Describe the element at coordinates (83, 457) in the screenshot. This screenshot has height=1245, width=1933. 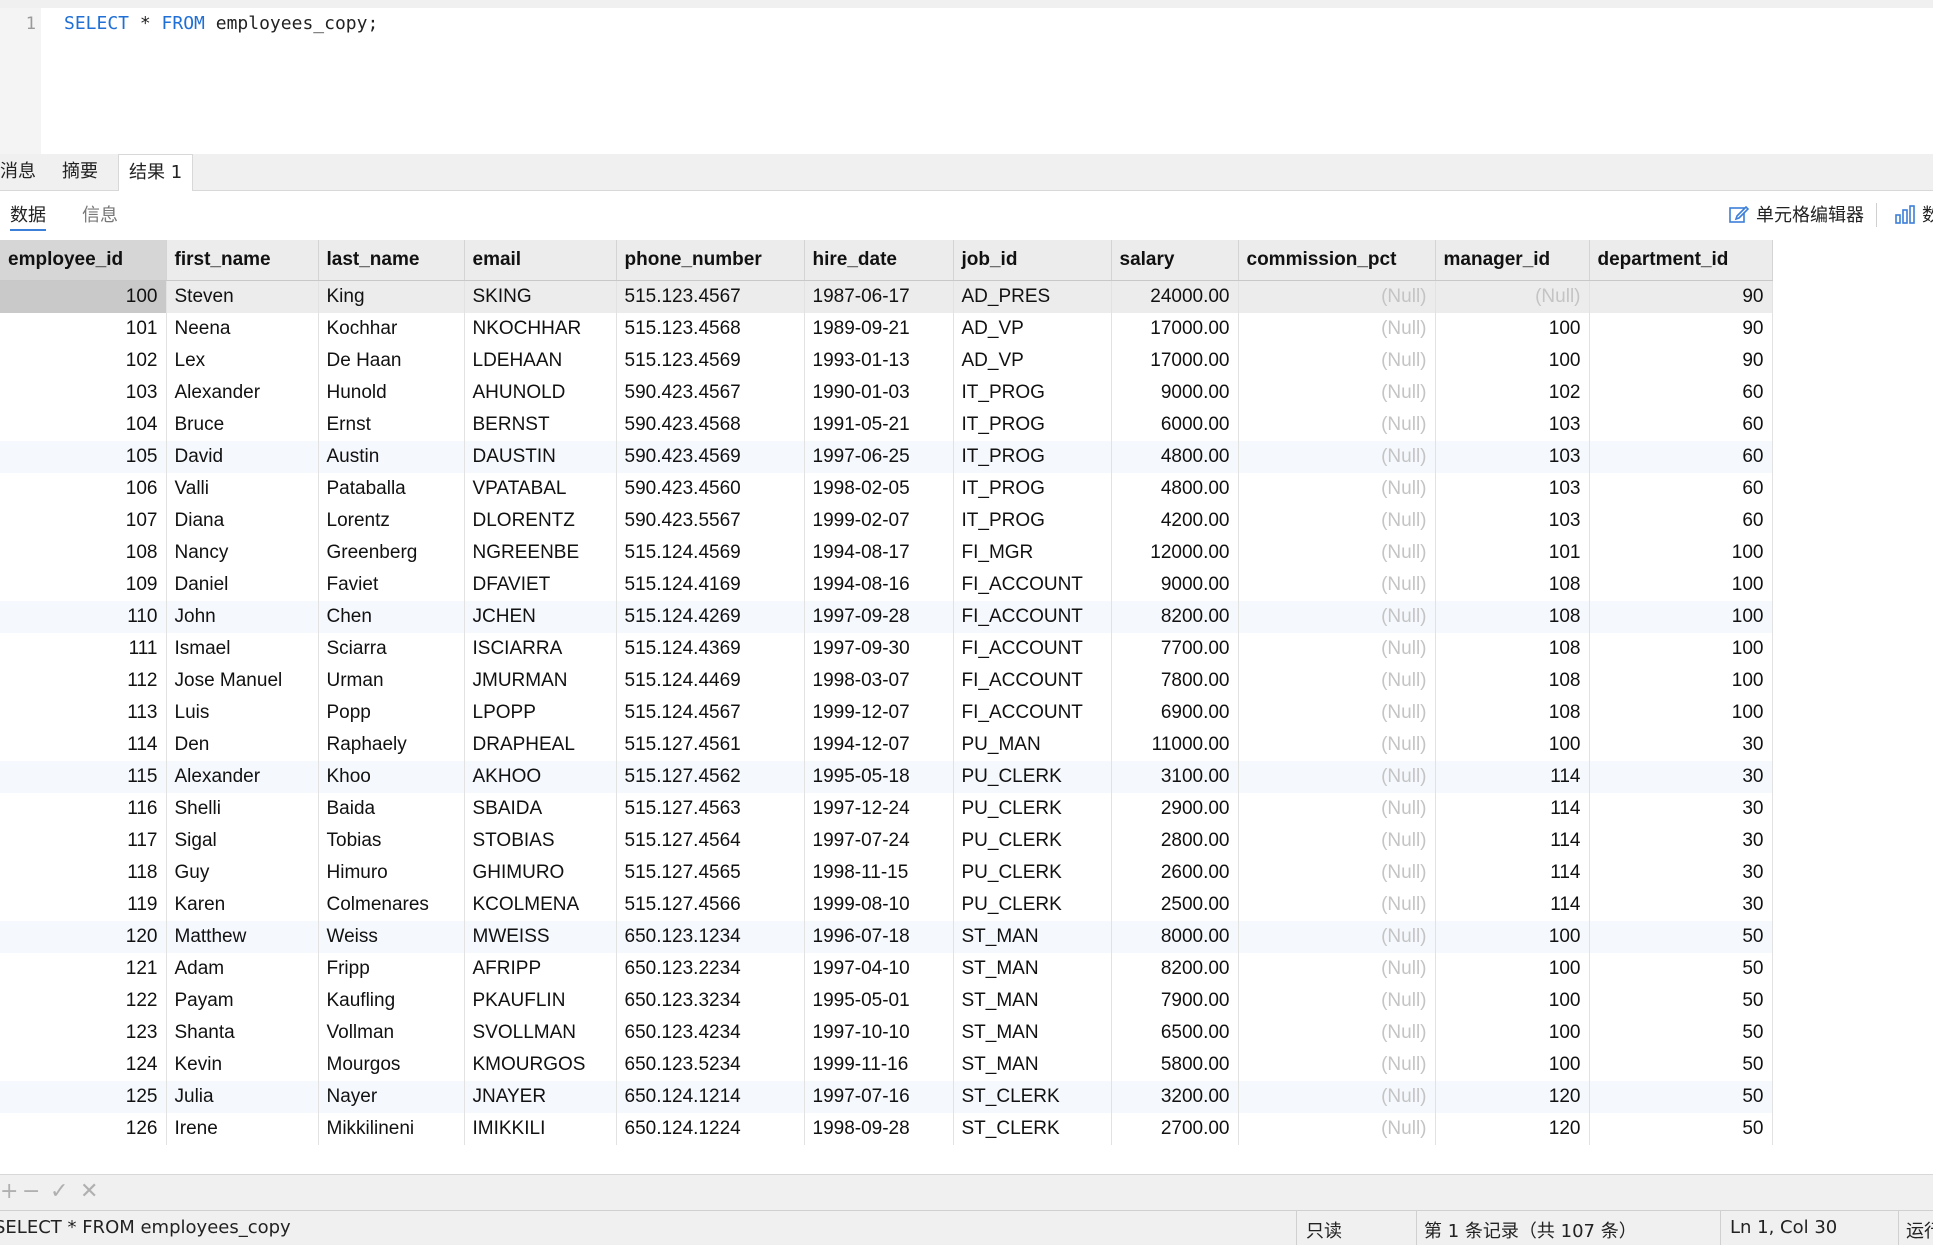
I see `cell-employee-id: 105` at that location.